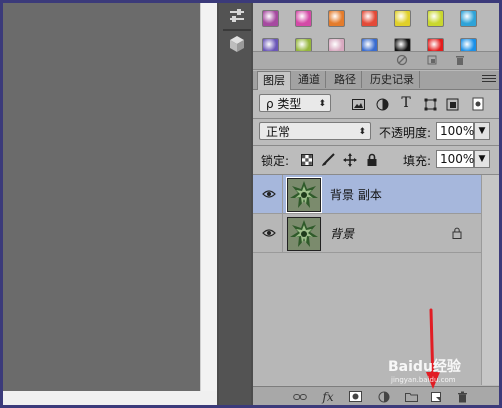 This screenshot has width=502, height=408. What do you see at coordinates (423, 380) in the screenshot?
I see `watermark-url: jingyan.baidu.com` at bounding box center [423, 380].